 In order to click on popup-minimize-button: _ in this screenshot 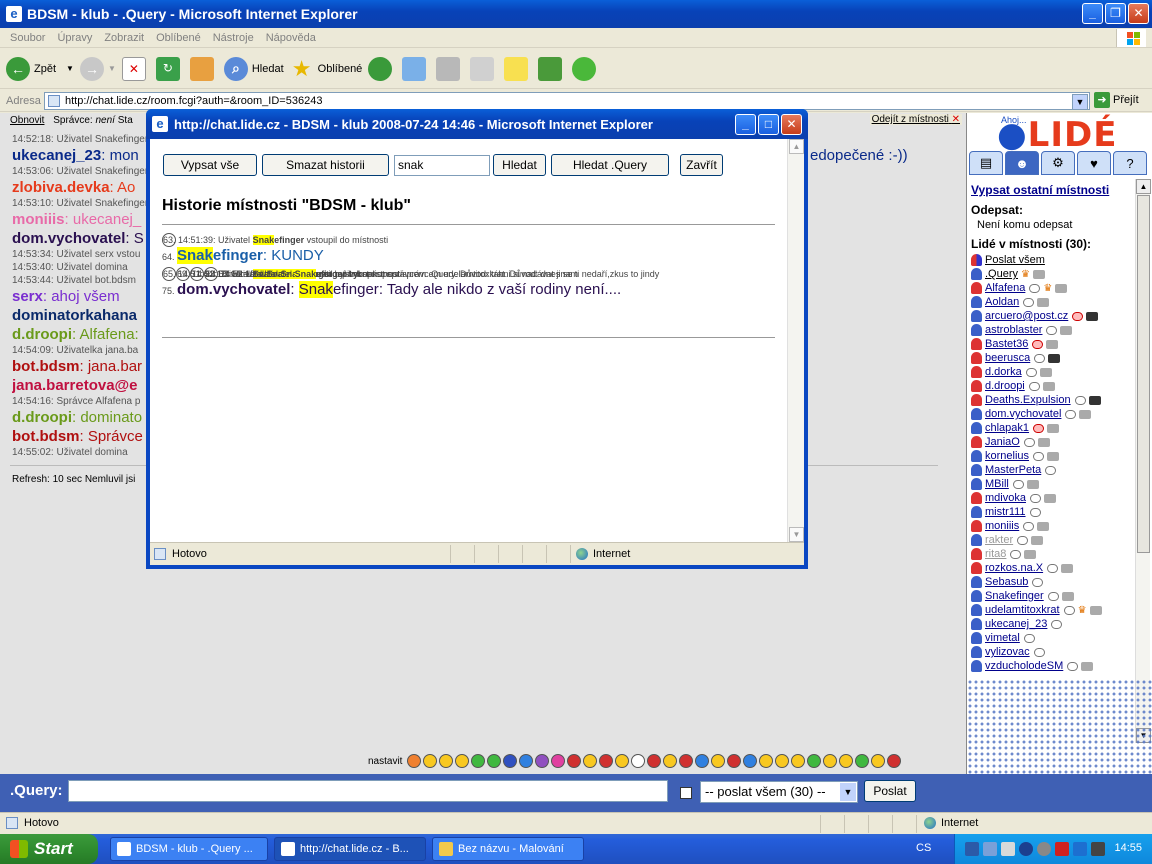, I will do `click(745, 124)`.